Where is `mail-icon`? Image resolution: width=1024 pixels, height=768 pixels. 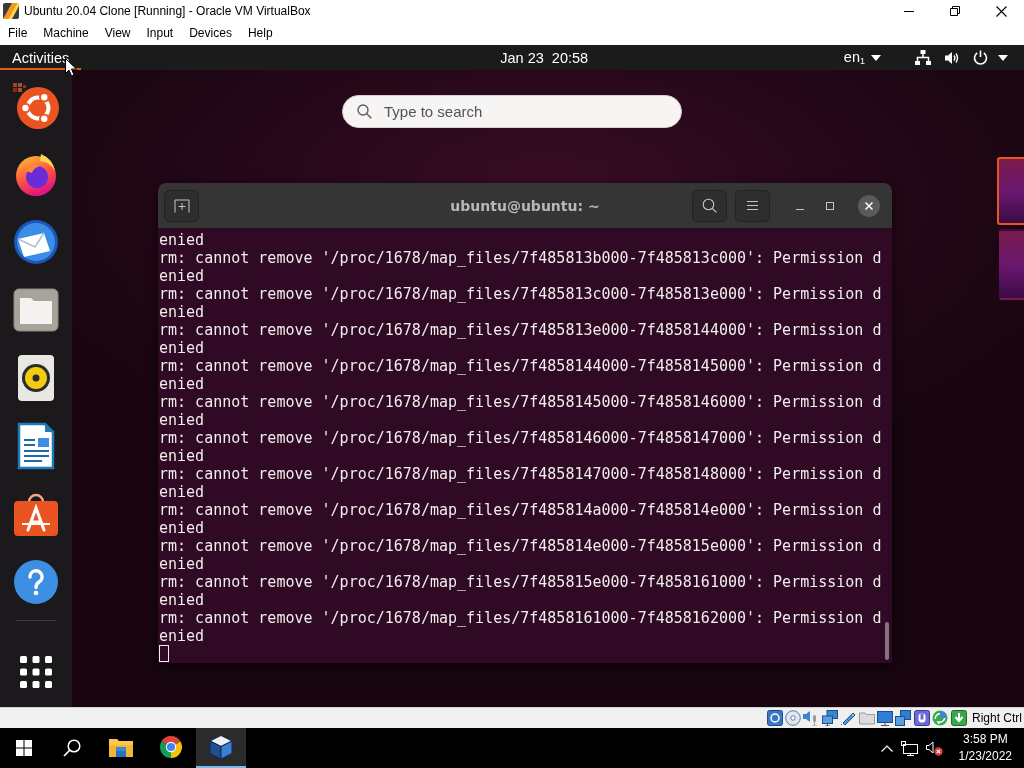
mail-icon is located at coordinates (36, 242).